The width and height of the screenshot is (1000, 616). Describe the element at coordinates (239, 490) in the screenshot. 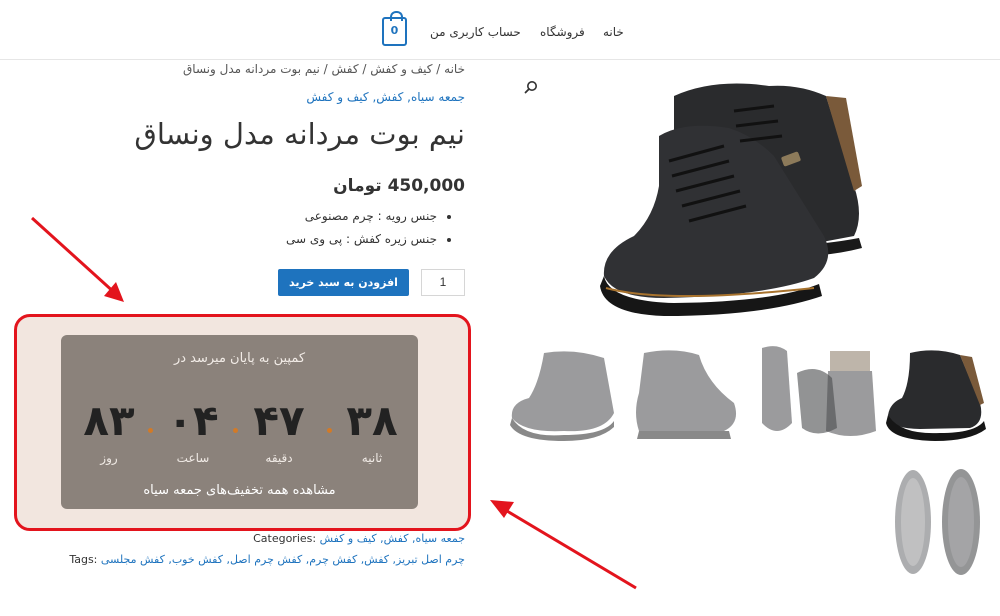

I see `view-all-discounts-link: مشاهده همه تخفیف‌های جمعه سیاه` at that location.